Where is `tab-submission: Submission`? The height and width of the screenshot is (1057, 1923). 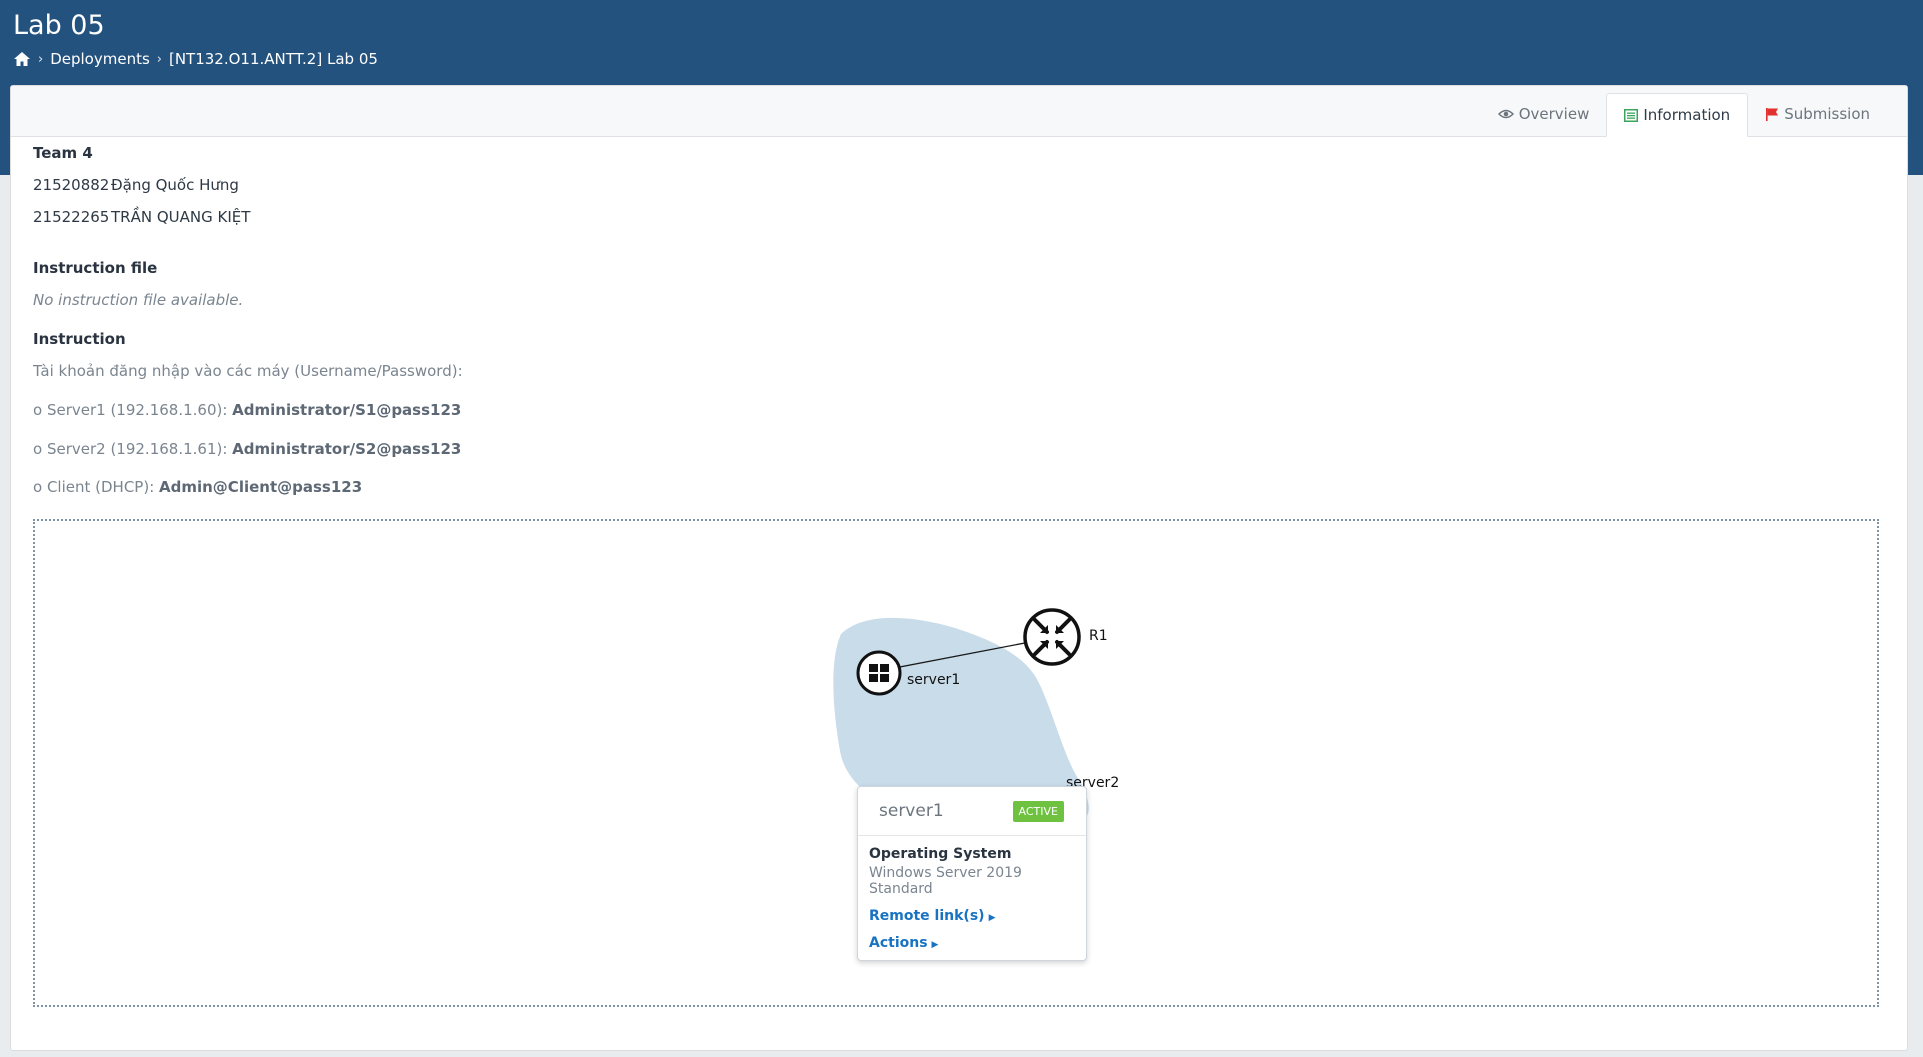 tab-submission: Submission is located at coordinates (1817, 114).